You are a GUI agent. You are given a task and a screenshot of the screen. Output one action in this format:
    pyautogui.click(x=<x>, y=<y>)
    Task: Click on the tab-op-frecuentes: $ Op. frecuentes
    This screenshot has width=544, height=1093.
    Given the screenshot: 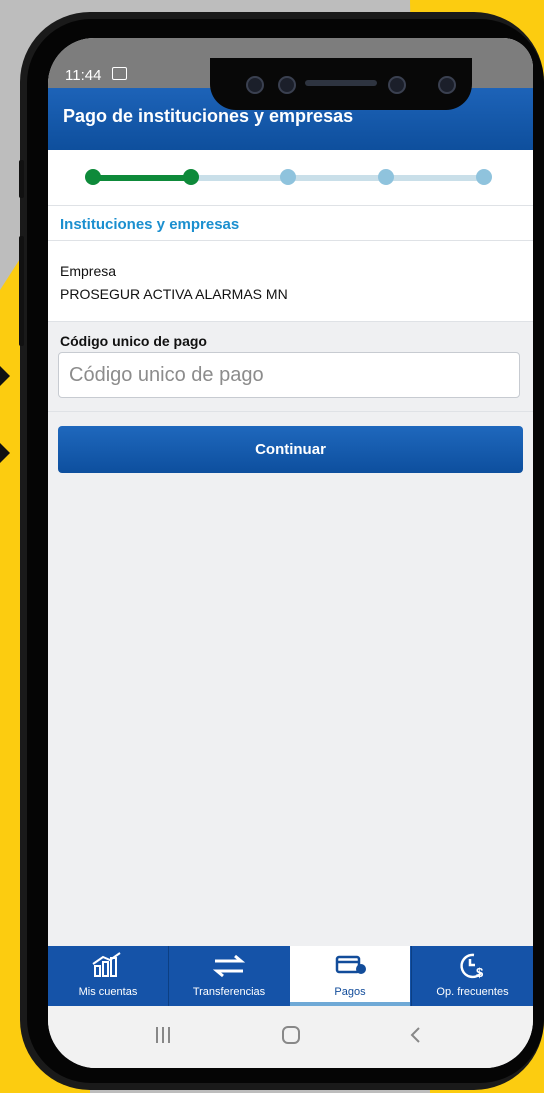 What is the action you would take?
    pyautogui.click(x=472, y=976)
    